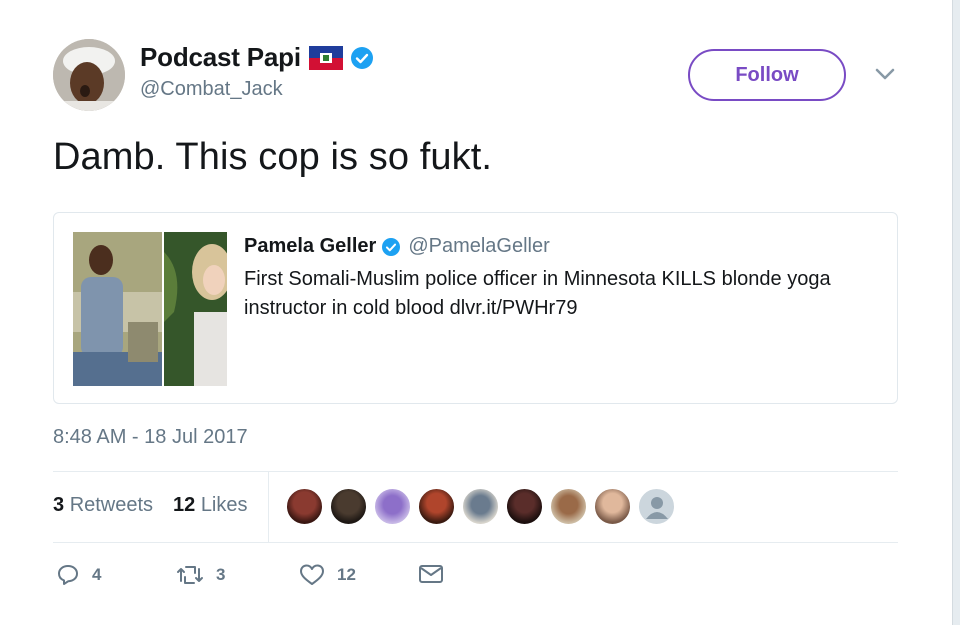  What do you see at coordinates (312, 574) in the screenshot?
I see `heart-icon` at bounding box center [312, 574].